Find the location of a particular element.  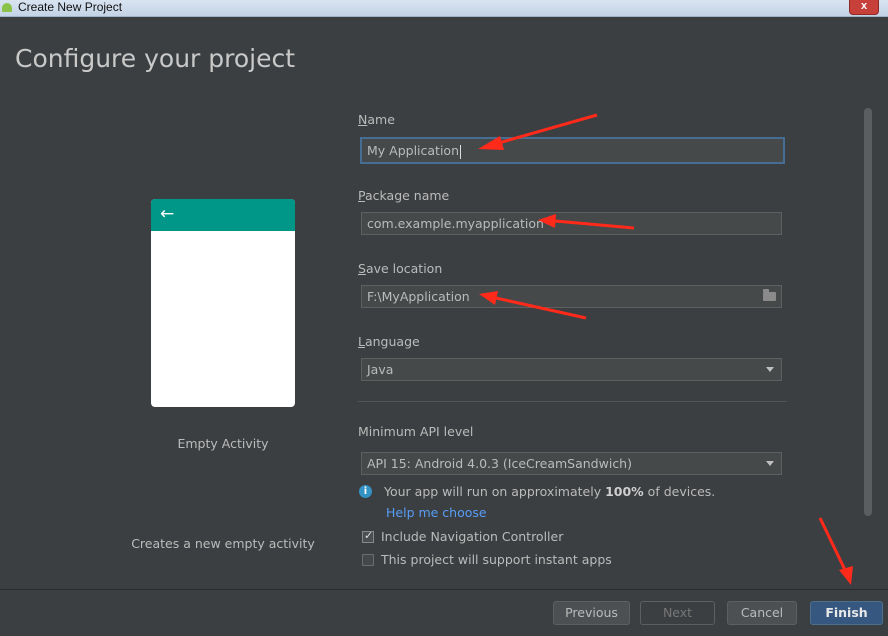

annotation-arrow-name is located at coordinates (538, 131).